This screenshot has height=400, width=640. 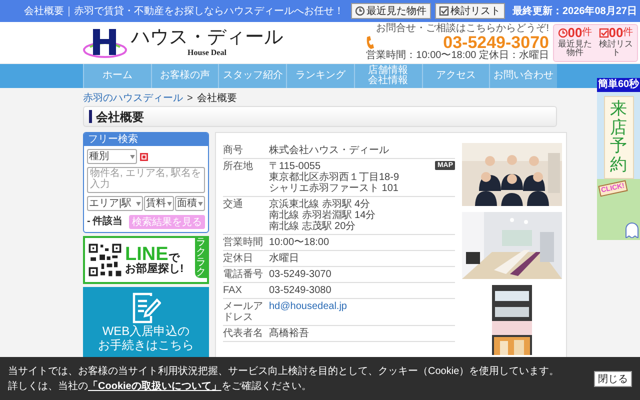 What do you see at coordinates (618, 85) in the screenshot?
I see `banner-tag: 簡単60秒` at bounding box center [618, 85].